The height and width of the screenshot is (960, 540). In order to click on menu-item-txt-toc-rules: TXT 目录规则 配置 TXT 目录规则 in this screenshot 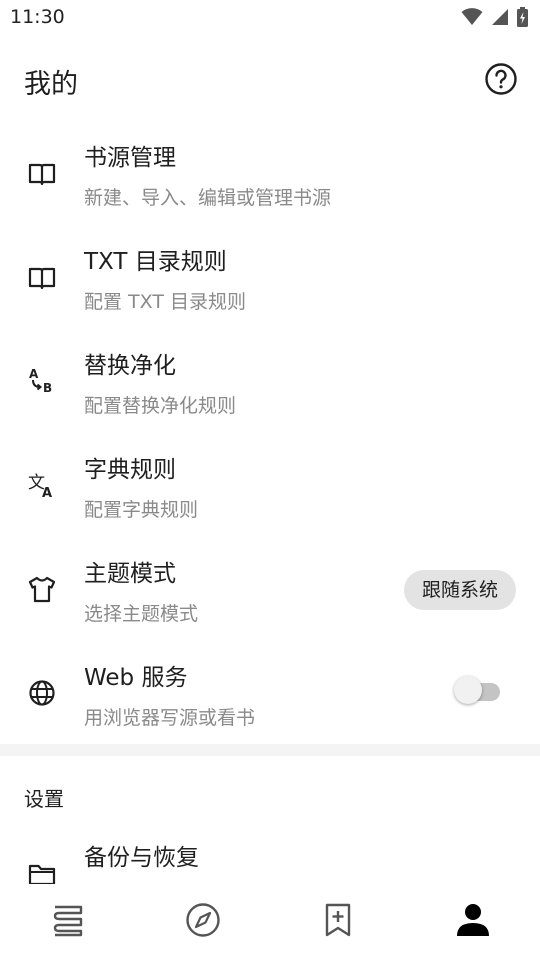, I will do `click(270, 276)`.